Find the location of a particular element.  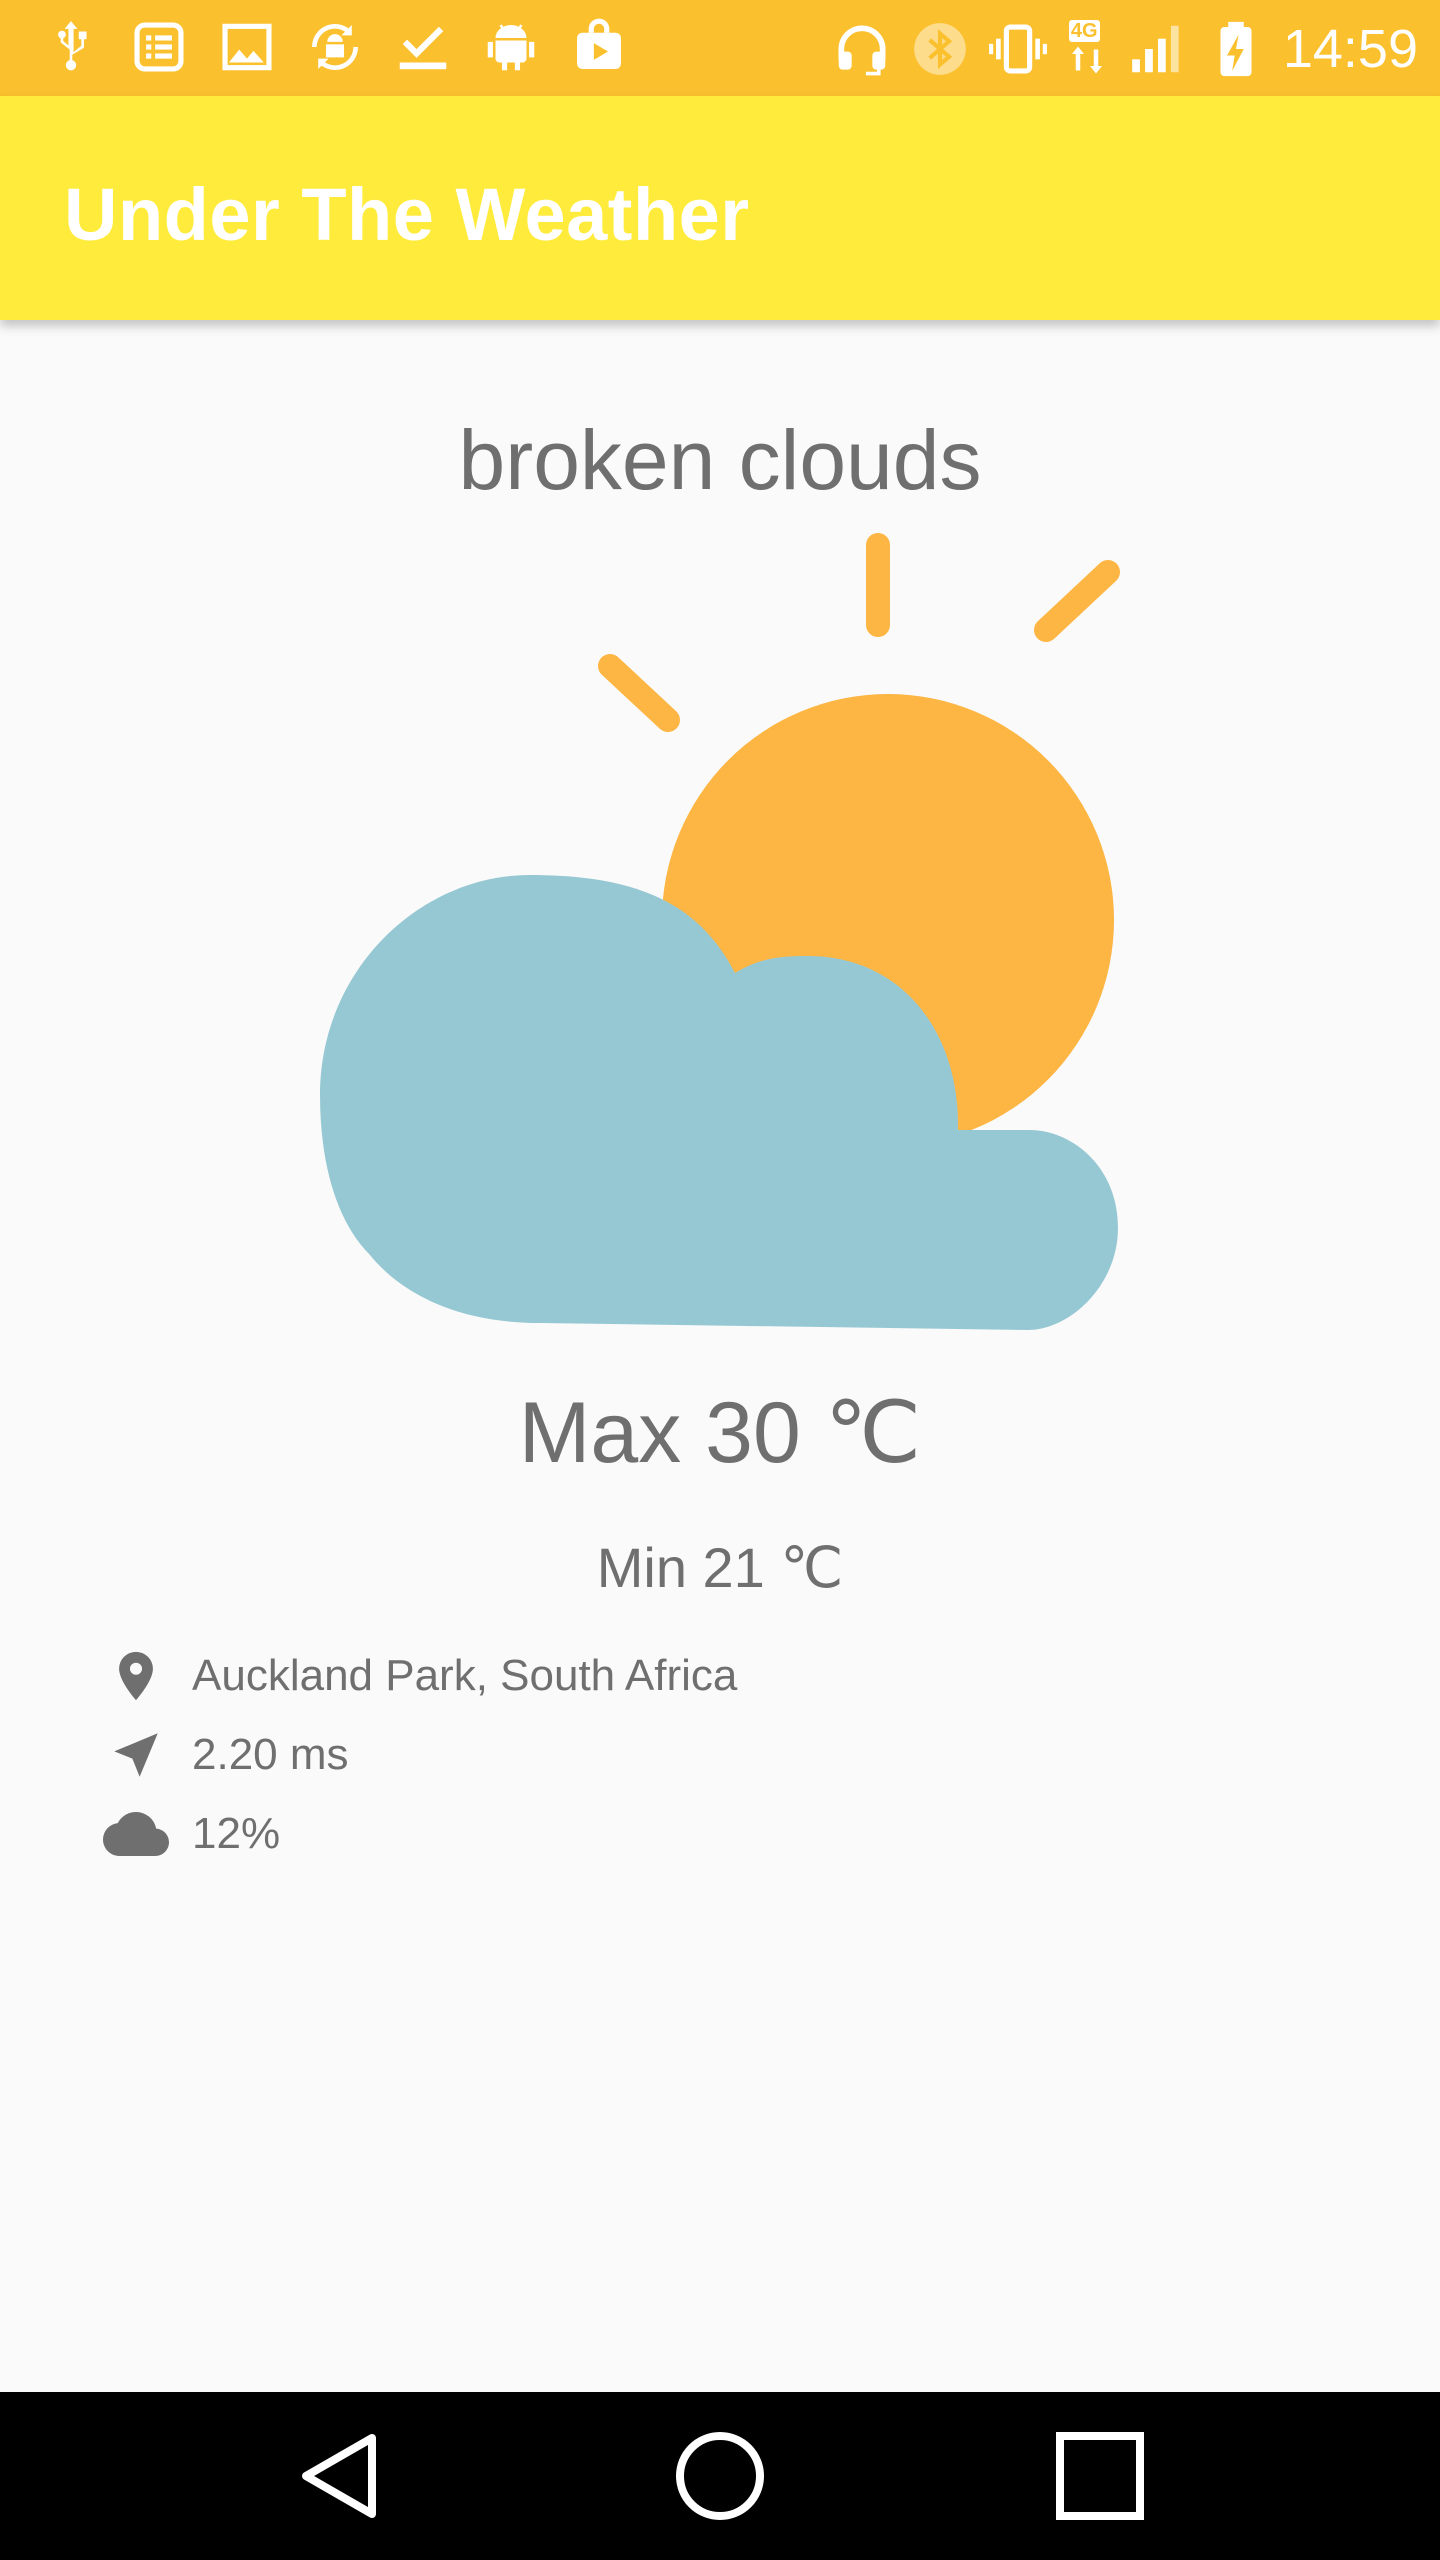

cloudiness-text: 12% is located at coordinates (236, 1833).